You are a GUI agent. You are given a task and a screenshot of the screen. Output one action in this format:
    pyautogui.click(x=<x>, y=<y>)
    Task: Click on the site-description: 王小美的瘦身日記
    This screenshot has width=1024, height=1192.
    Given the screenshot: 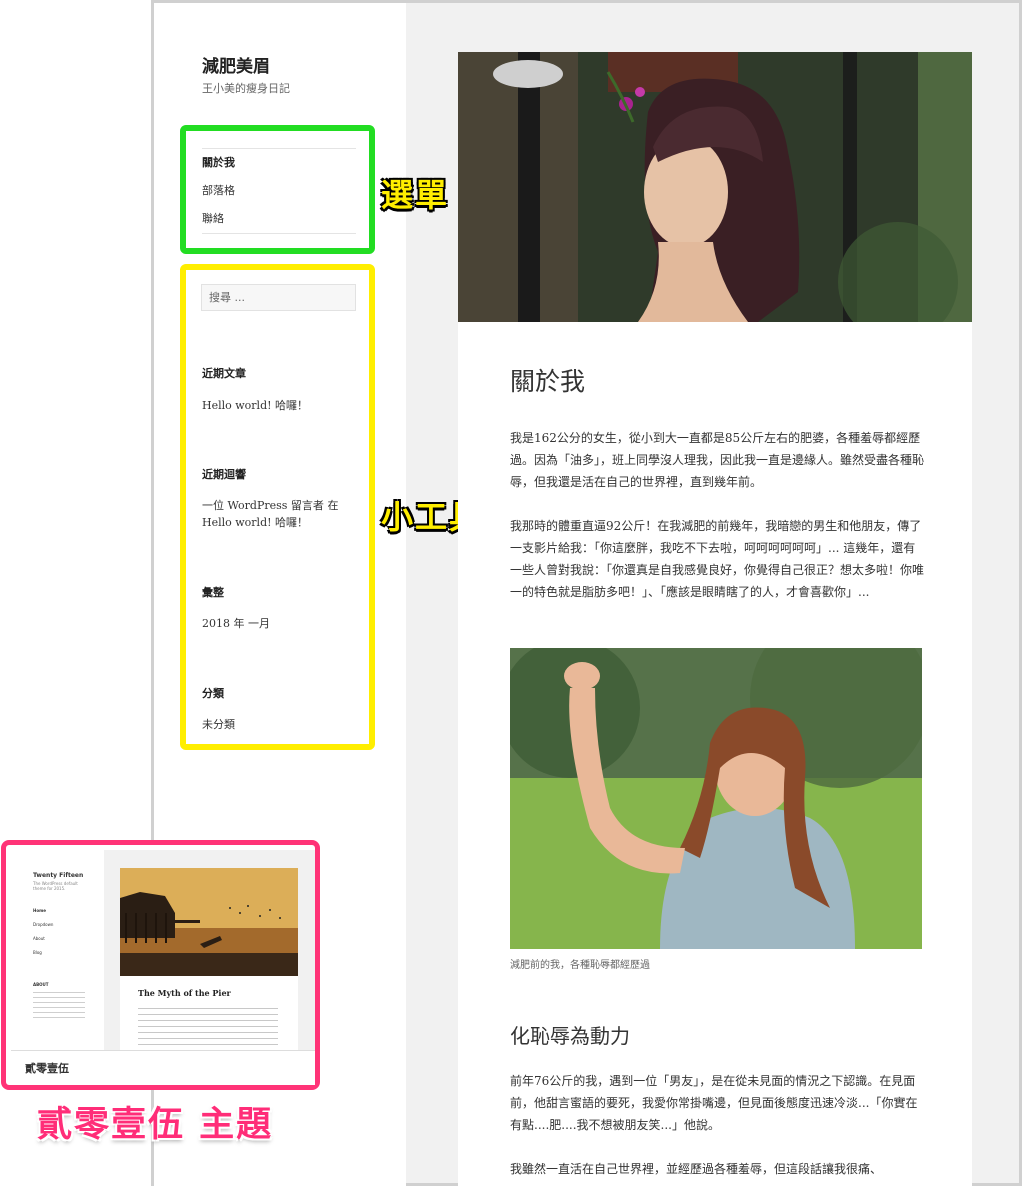 What is the action you would take?
    pyautogui.click(x=246, y=88)
    